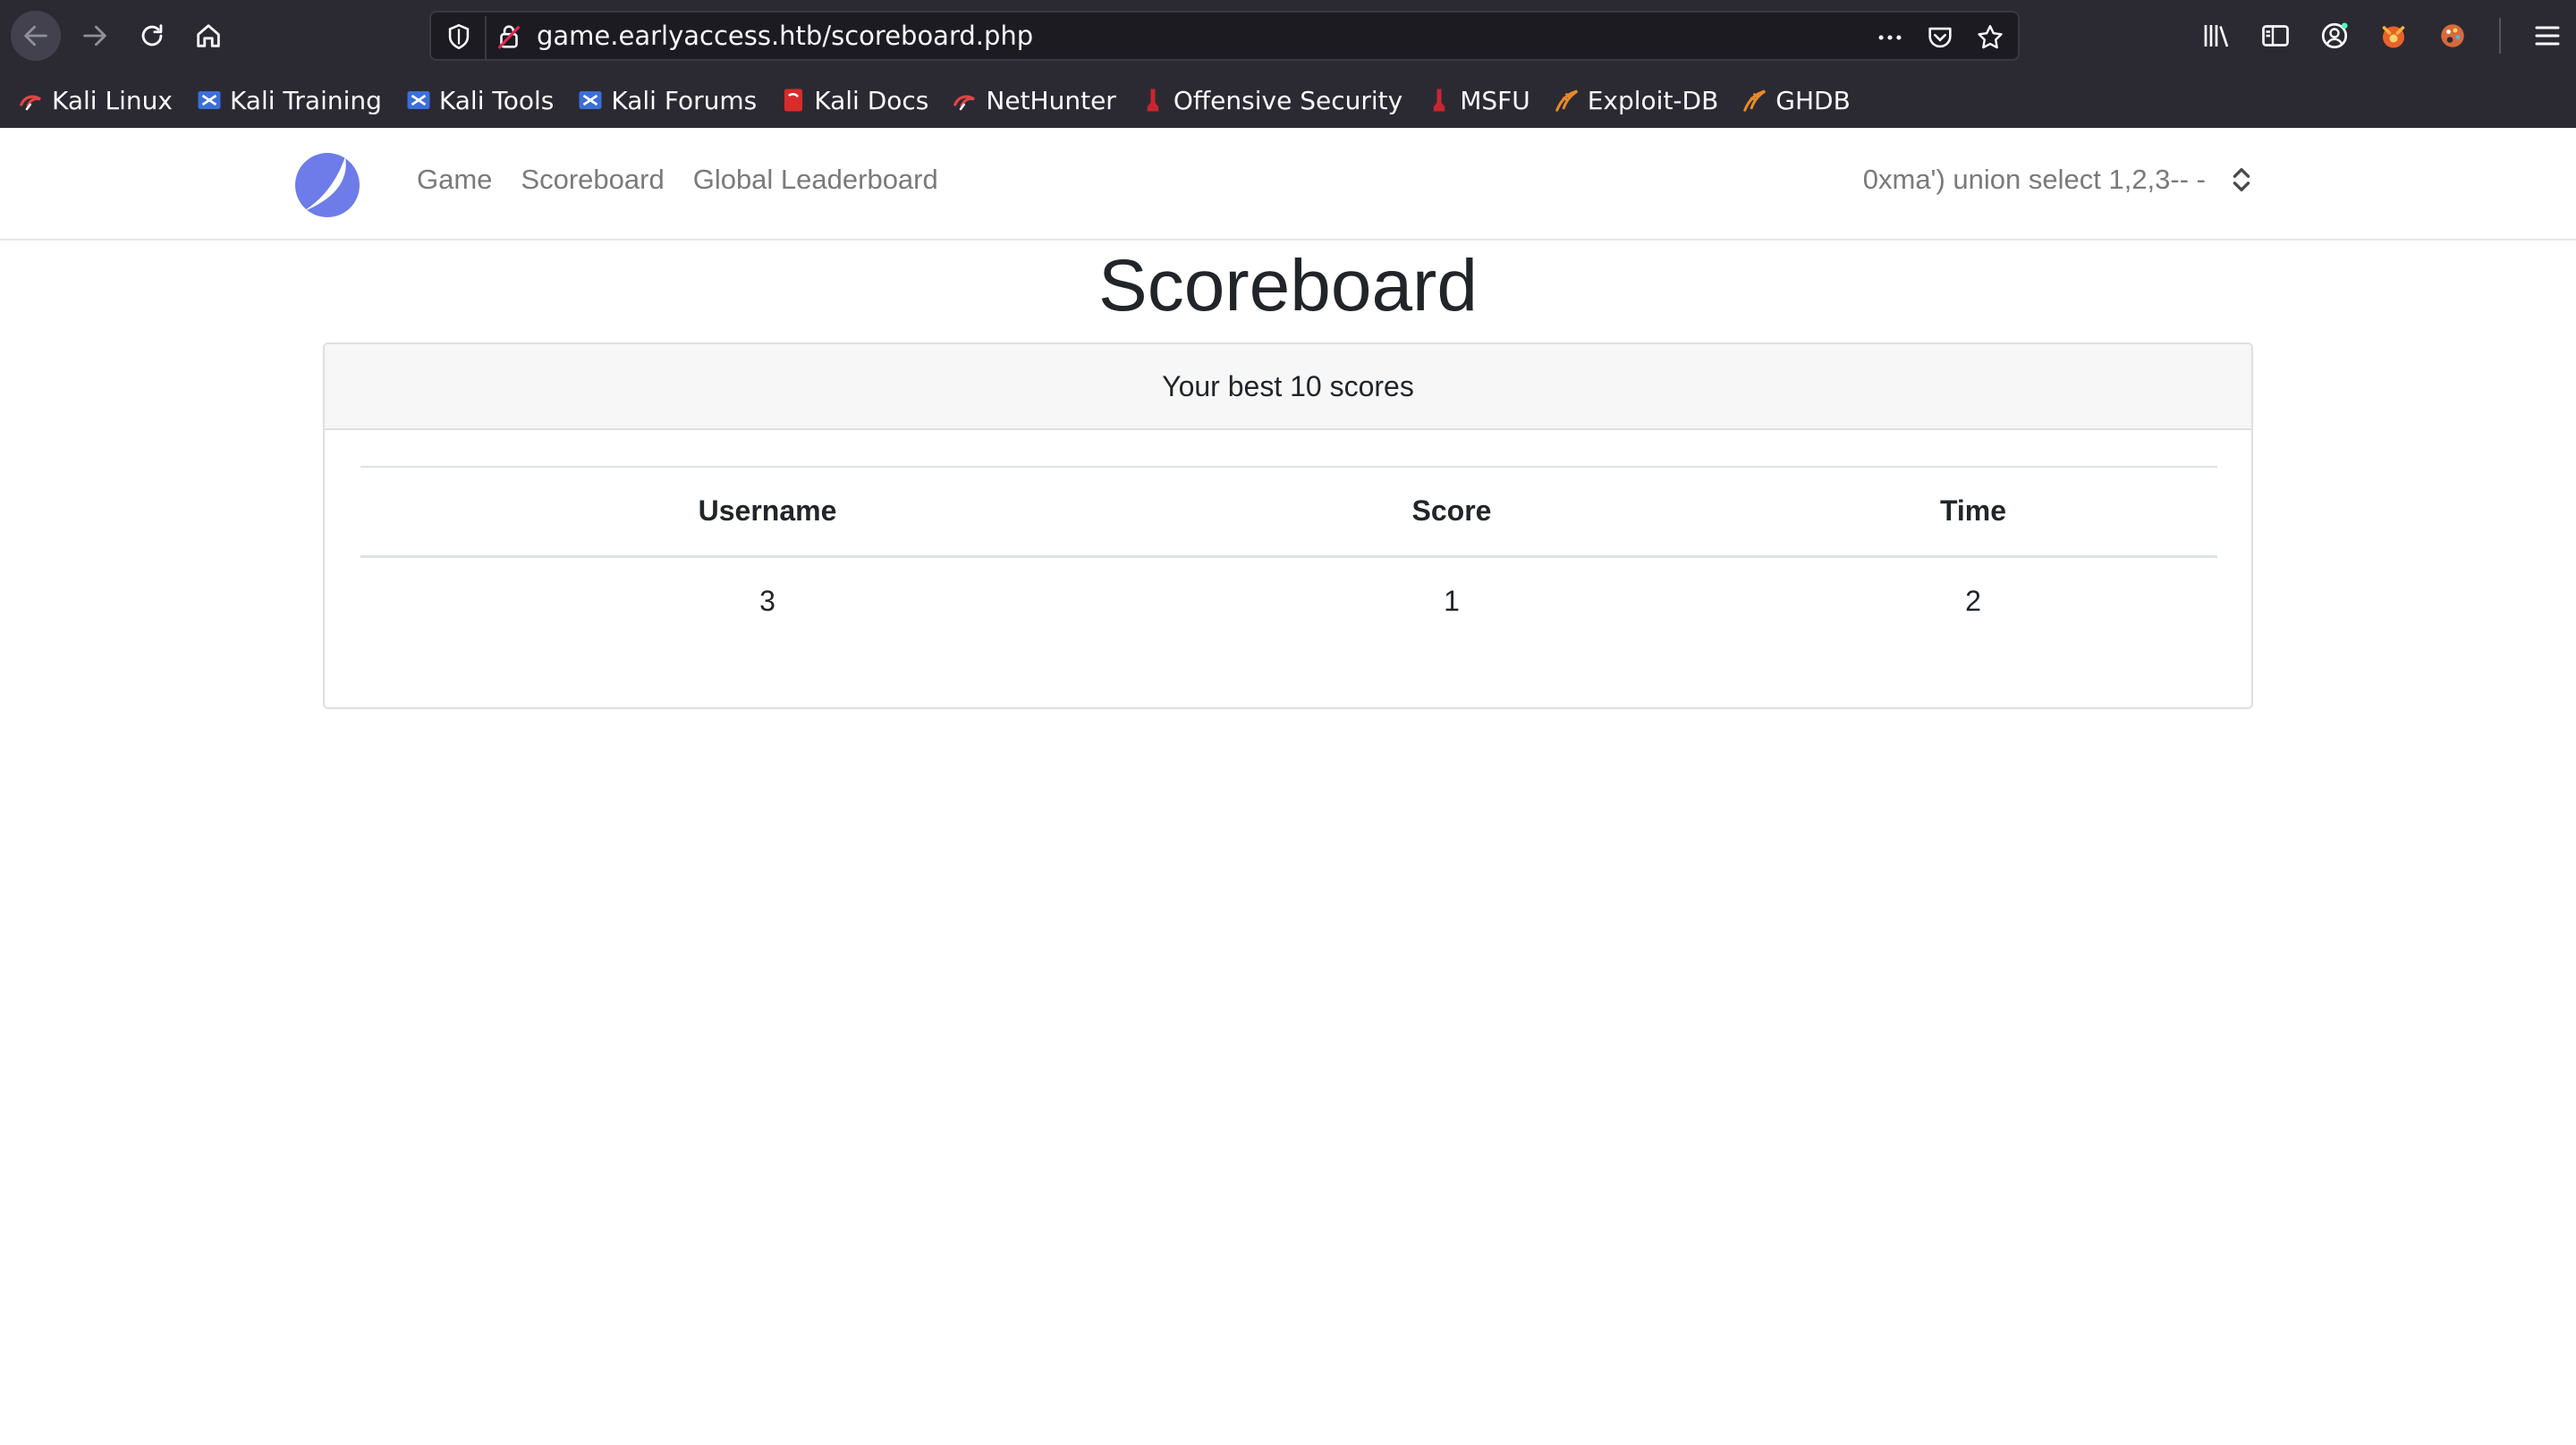  What do you see at coordinates (2500, 36) in the screenshot?
I see `toolbar-separator` at bounding box center [2500, 36].